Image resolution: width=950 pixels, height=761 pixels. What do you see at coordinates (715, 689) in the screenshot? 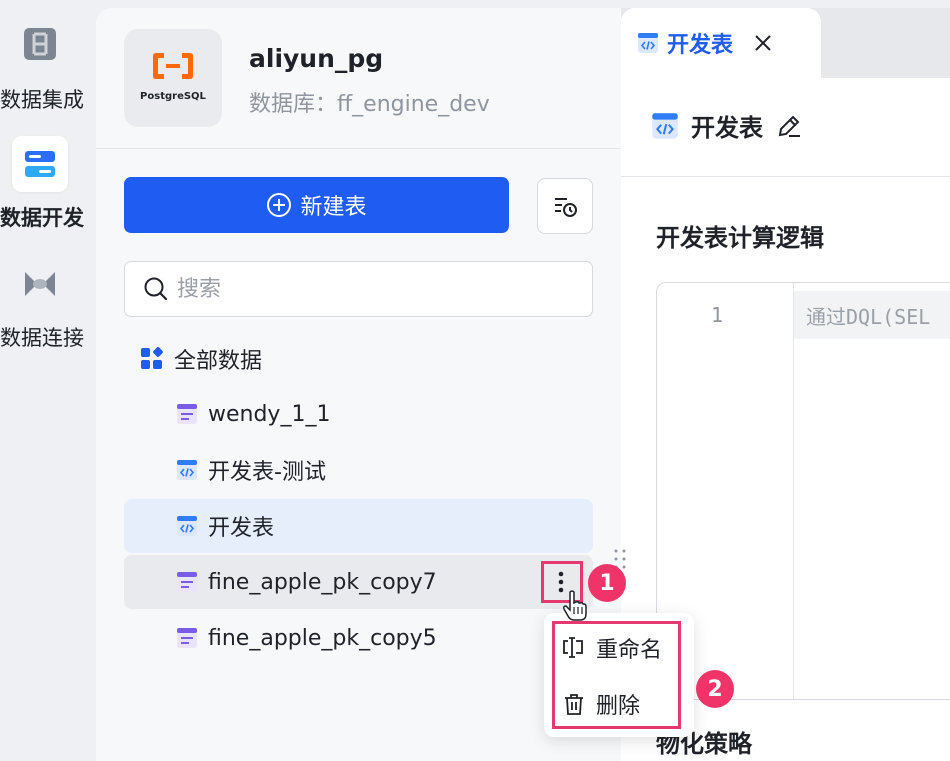
I see `annotation-badge-2: 2` at bounding box center [715, 689].